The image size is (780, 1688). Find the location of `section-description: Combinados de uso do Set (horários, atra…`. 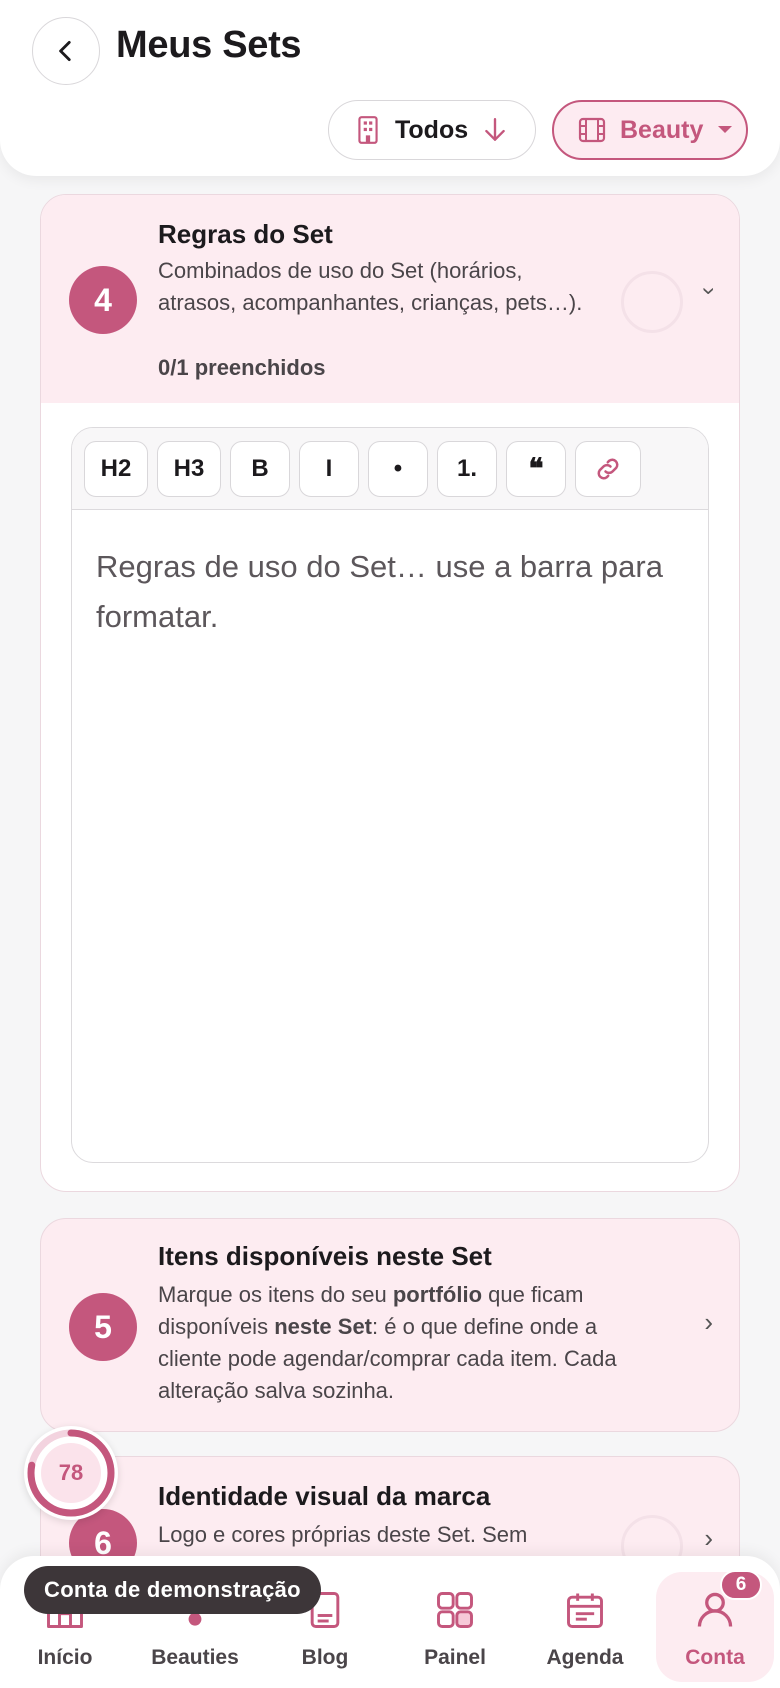

section-description: Combinados de uso do Set (horários, atra… is located at coordinates (370, 286).